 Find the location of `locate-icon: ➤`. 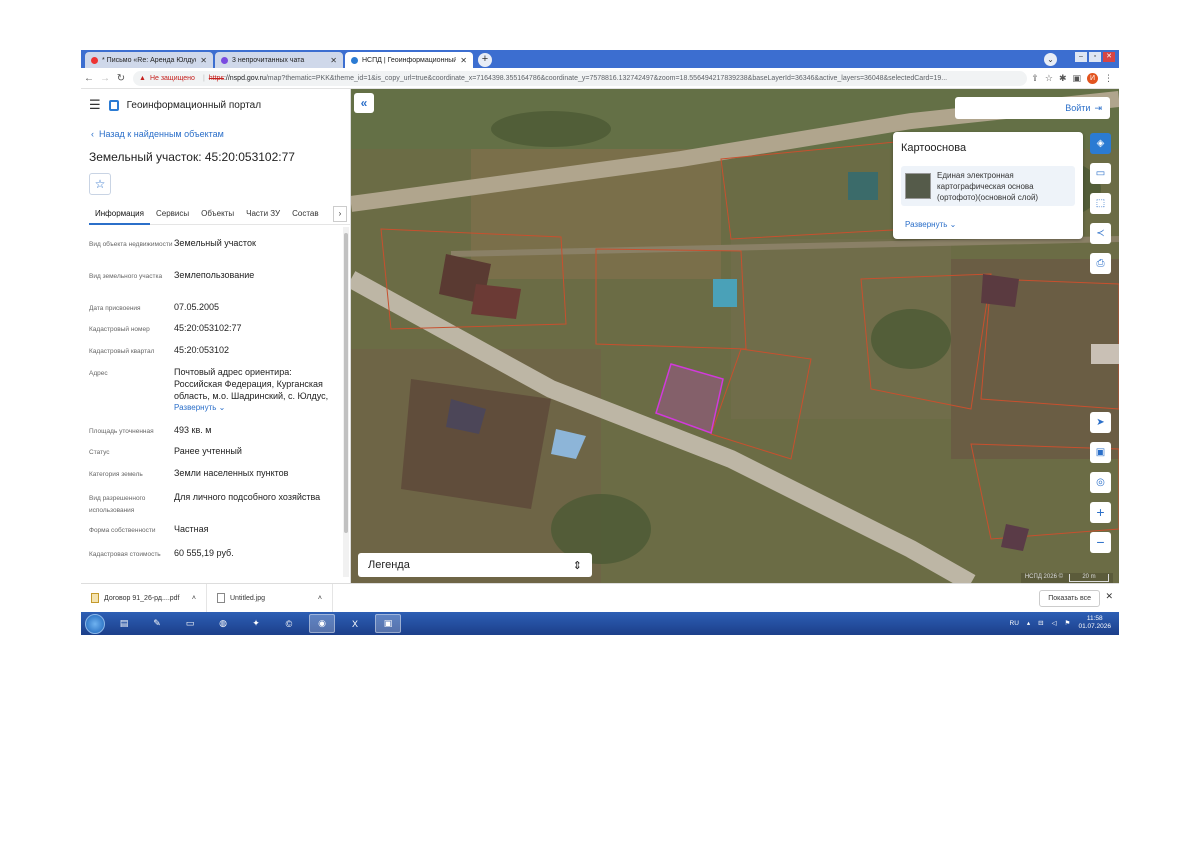

locate-icon: ➤ is located at coordinates (1100, 422).